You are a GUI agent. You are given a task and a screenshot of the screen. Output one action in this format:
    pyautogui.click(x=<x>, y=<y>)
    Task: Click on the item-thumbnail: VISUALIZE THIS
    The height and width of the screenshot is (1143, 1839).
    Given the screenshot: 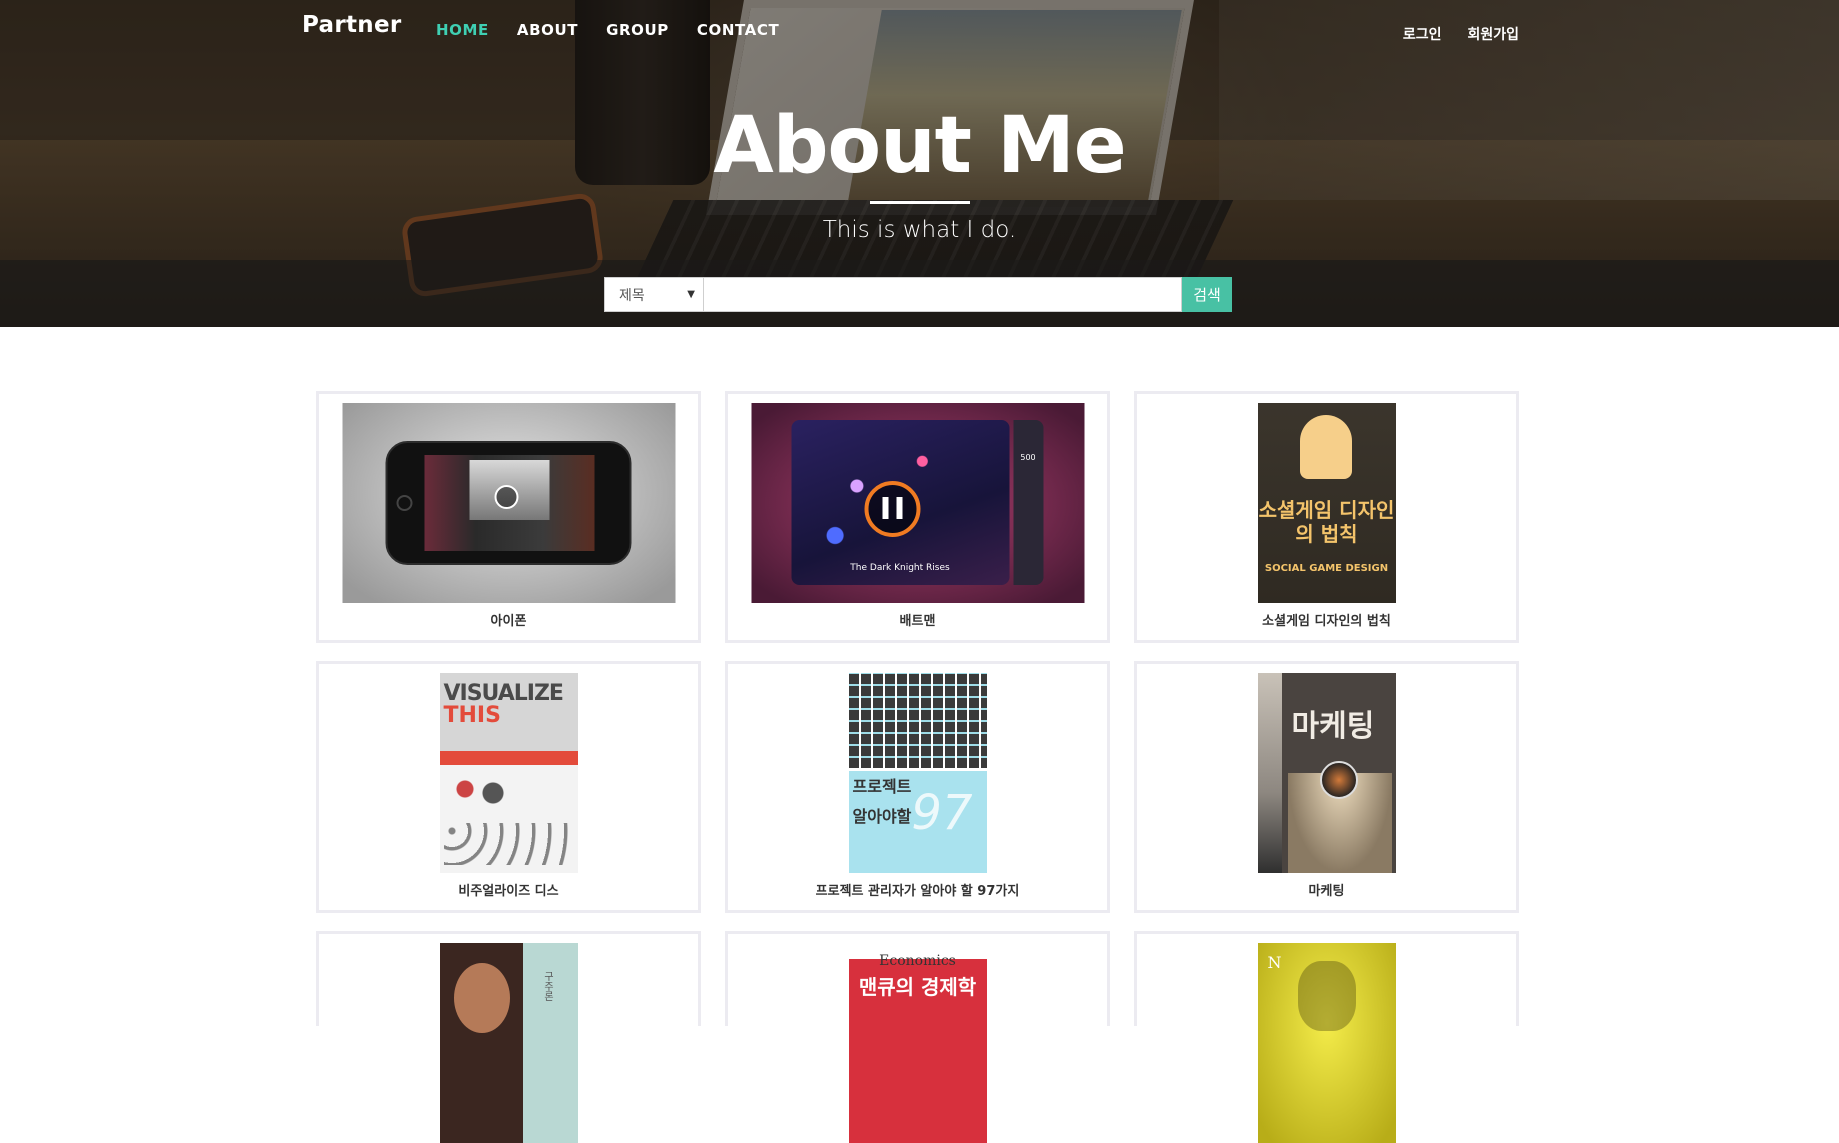 What is the action you would take?
    pyautogui.click(x=508, y=773)
    